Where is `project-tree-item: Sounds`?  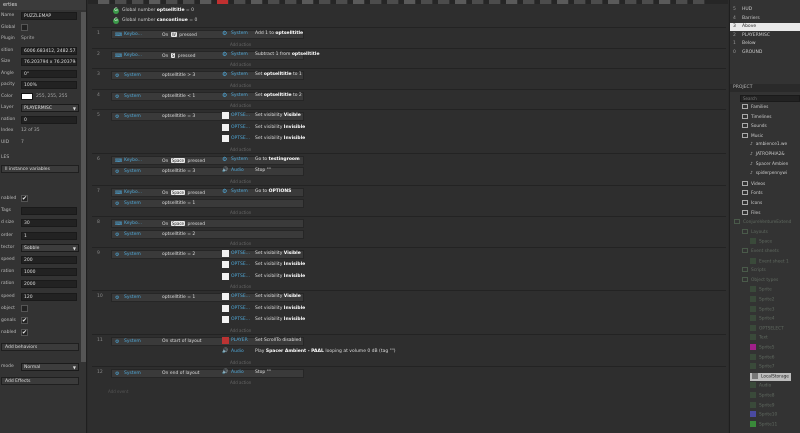 project-tree-item: Sounds is located at coordinates (754, 127).